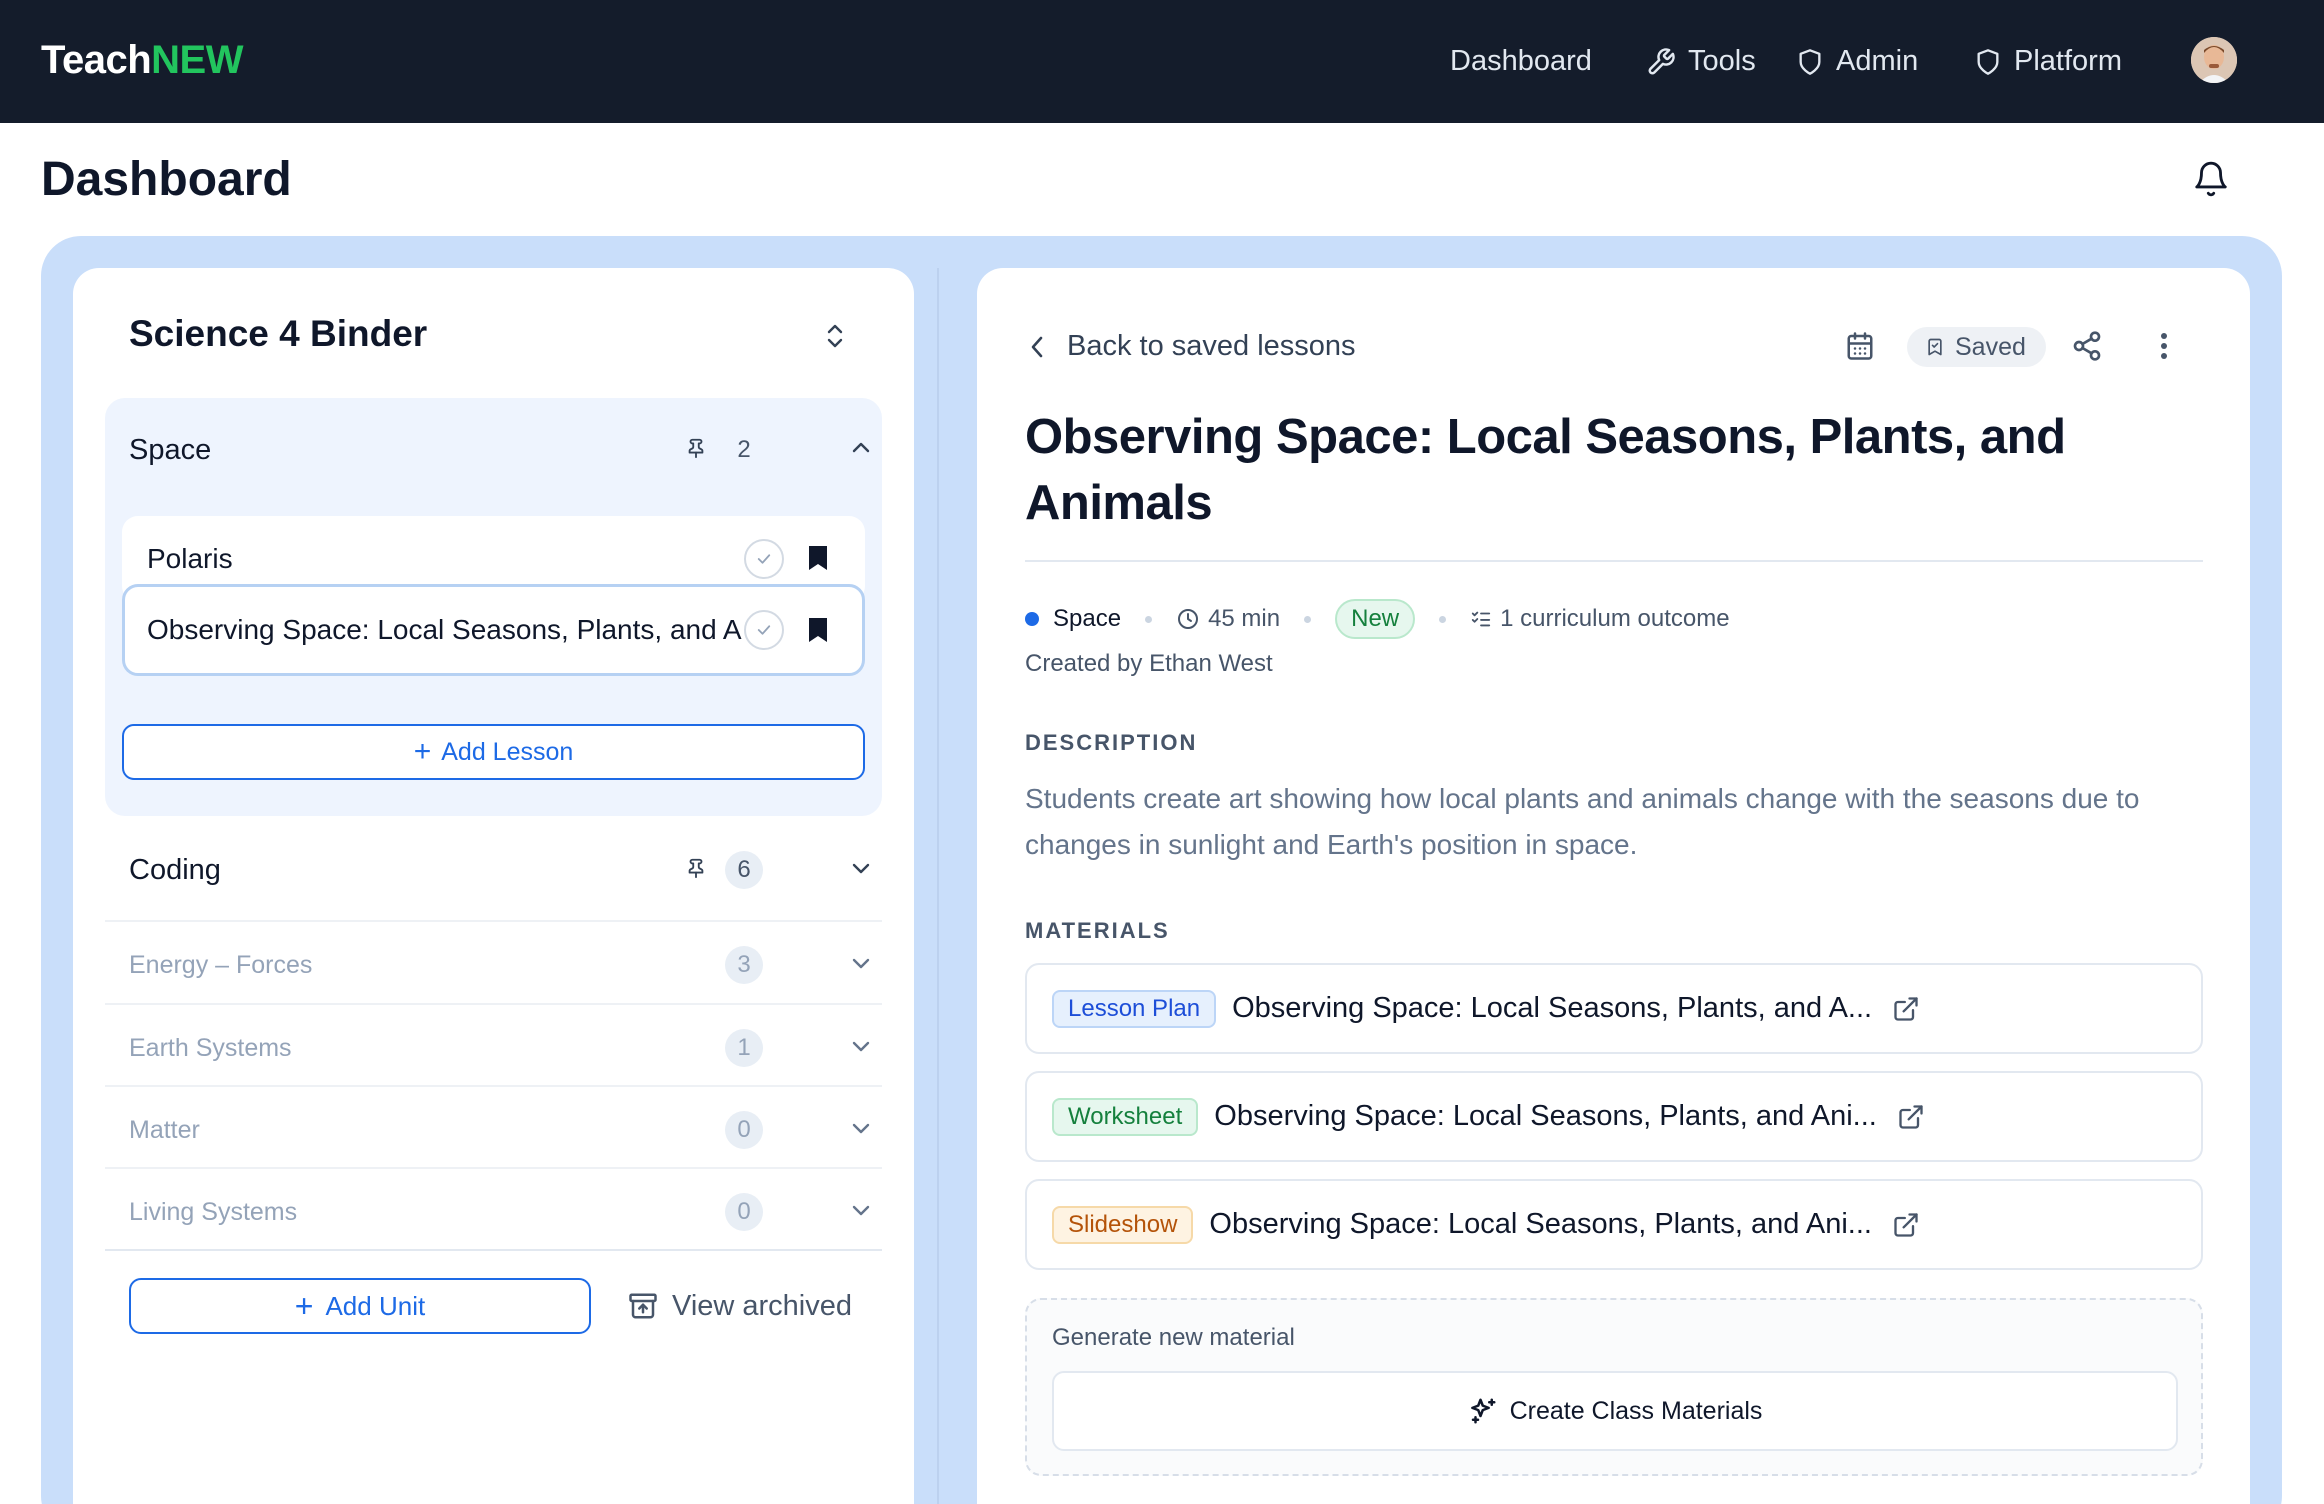  I want to click on create-class-materials-button: Create Class Materials, so click(1615, 1411).